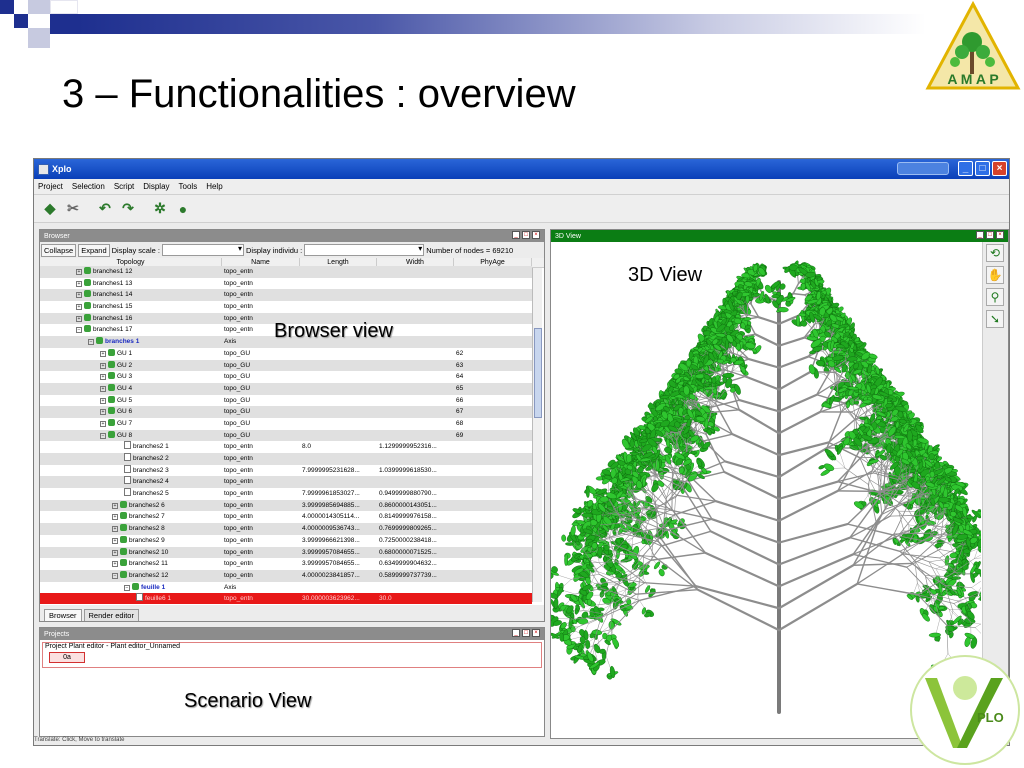 Image resolution: width=1024 pixels, height=768 pixels. What do you see at coordinates (131, 576) in the screenshot?
I see `topology-cell: − branches2 12` at bounding box center [131, 576].